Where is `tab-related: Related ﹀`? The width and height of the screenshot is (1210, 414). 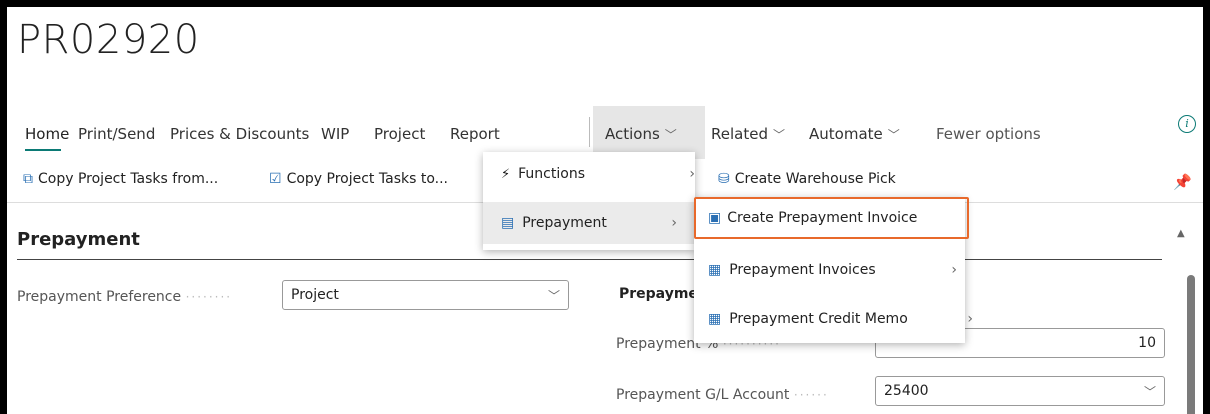 tab-related: Related ﹀ is located at coordinates (748, 134).